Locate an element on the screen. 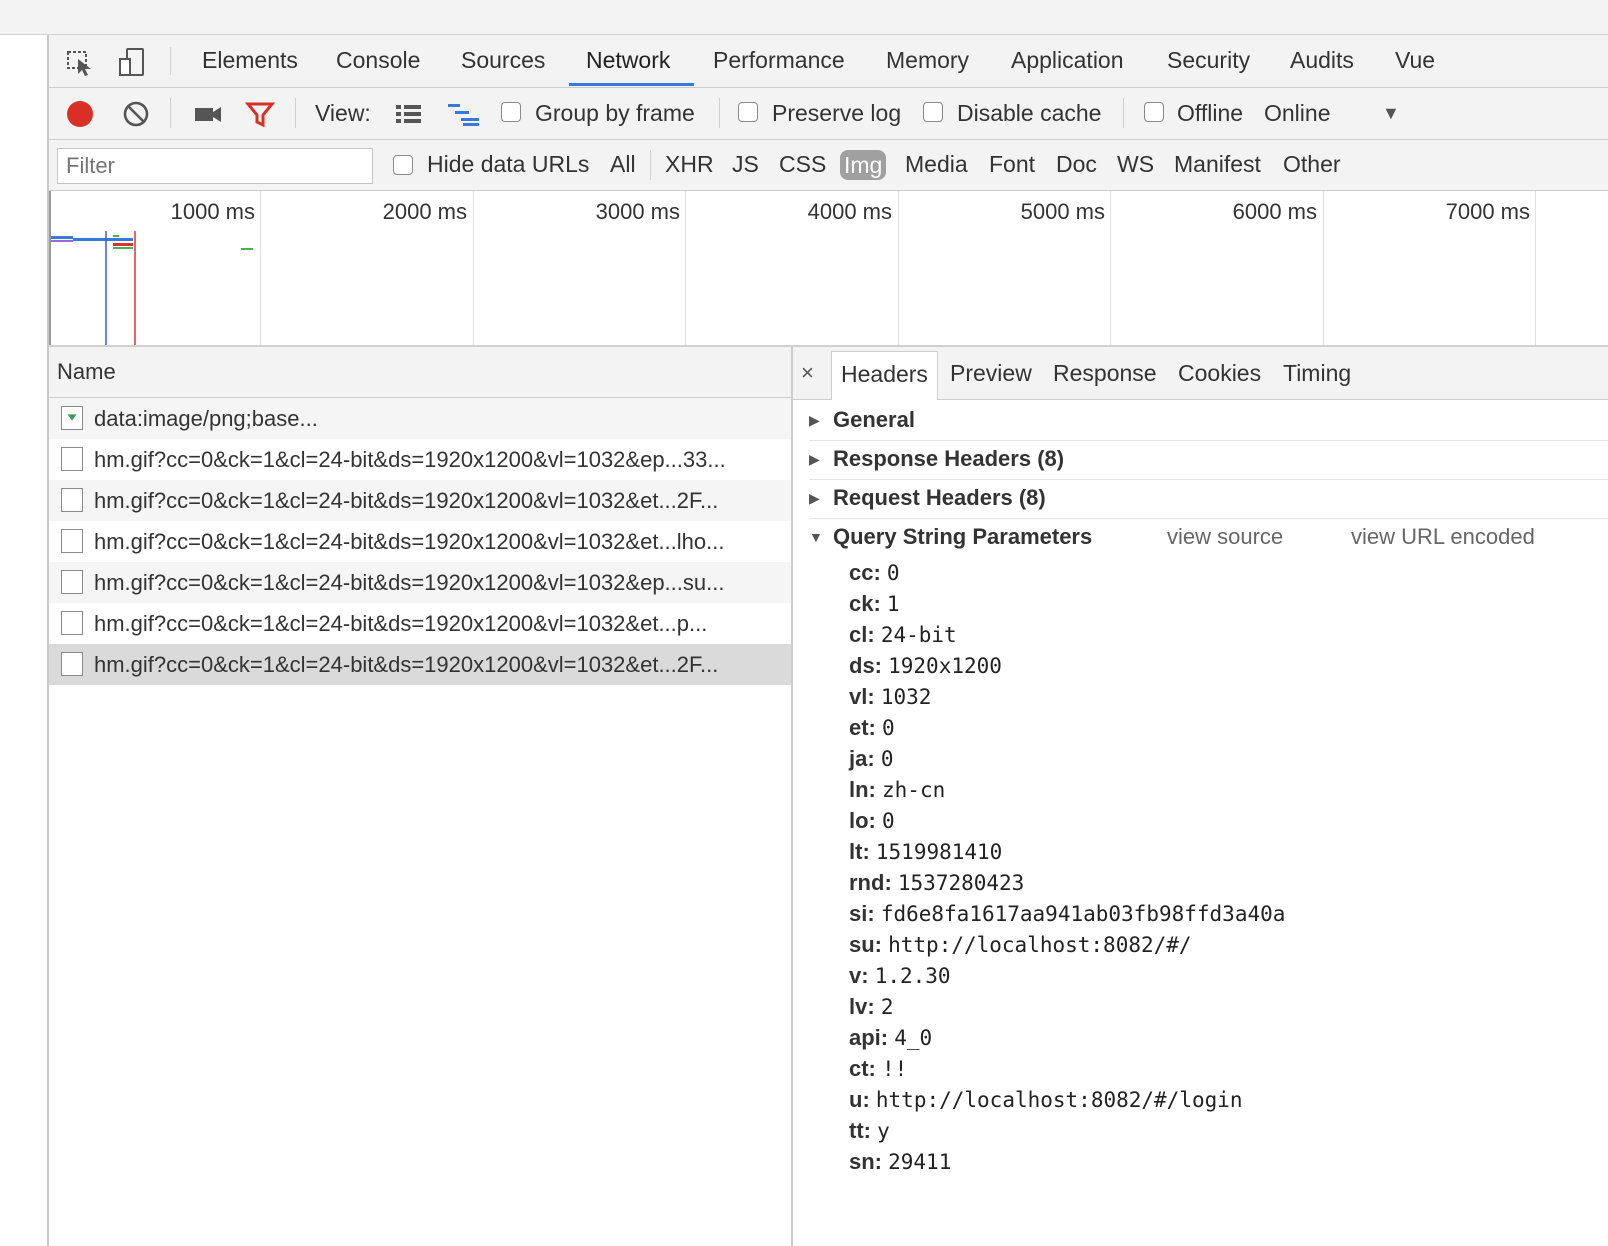 The width and height of the screenshot is (1608, 1246). tab-security: Security is located at coordinates (1208, 61).